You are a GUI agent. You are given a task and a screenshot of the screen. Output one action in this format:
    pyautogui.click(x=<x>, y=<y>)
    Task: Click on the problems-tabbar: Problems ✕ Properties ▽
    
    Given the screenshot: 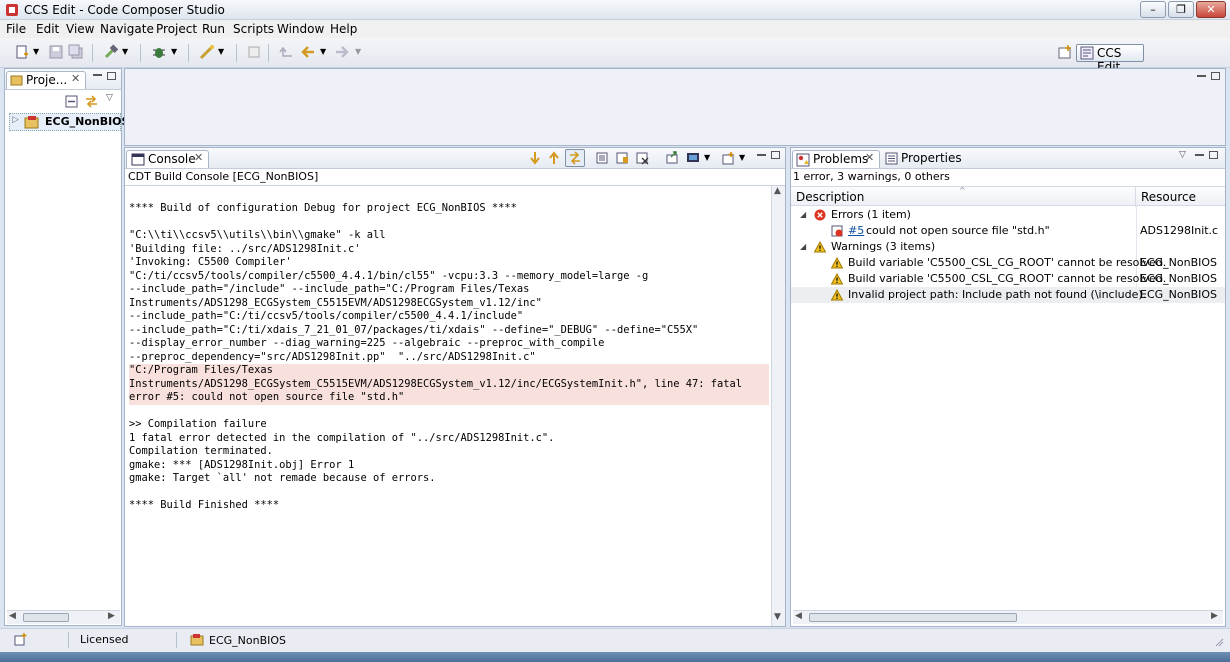 What is the action you would take?
    pyautogui.click(x=1008, y=158)
    